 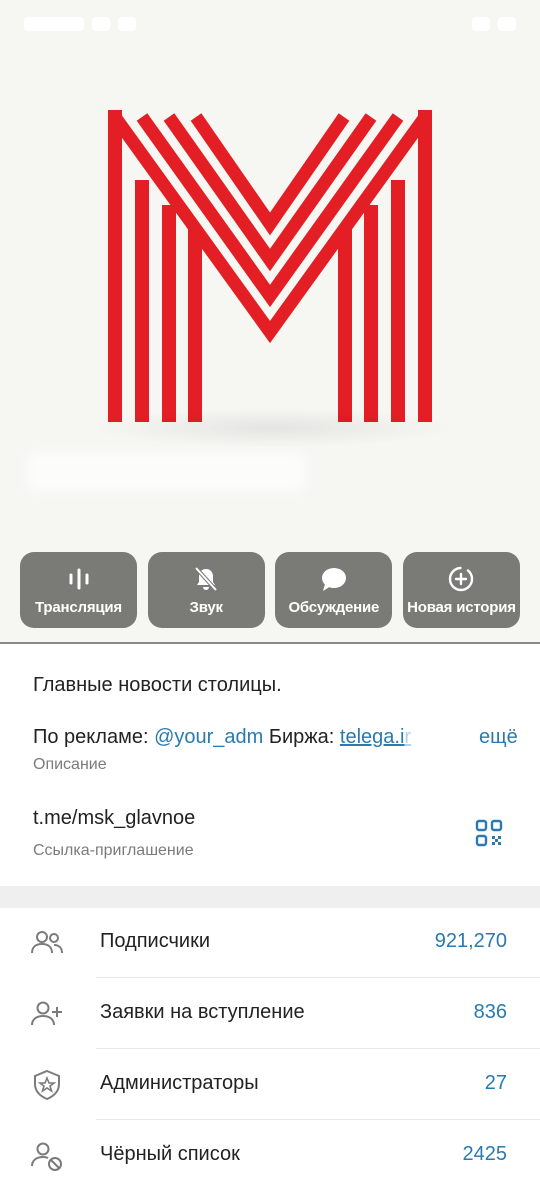 I want to click on discussion-button: Обсуждение, so click(x=334, y=590).